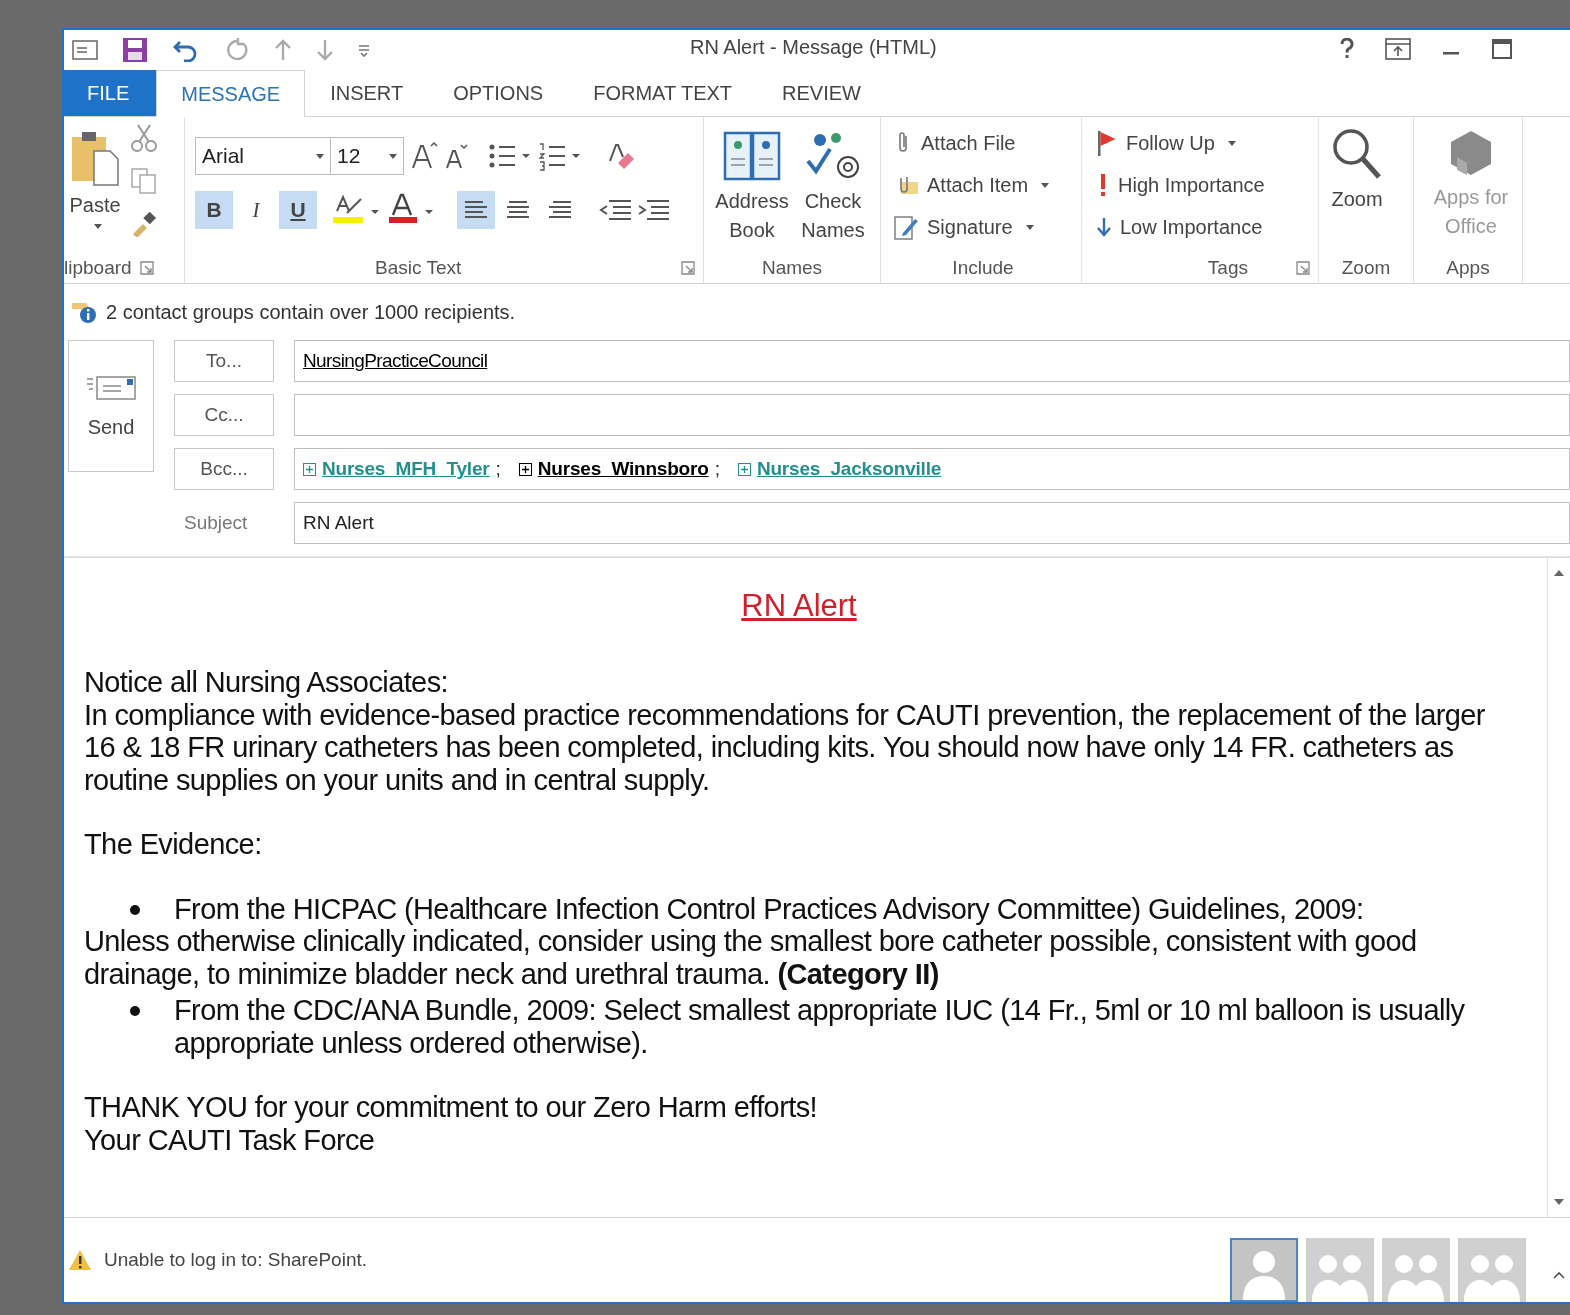 The height and width of the screenshot is (1315, 1570). What do you see at coordinates (983, 185) in the screenshot?
I see `attach-item-button: Attach Item` at bounding box center [983, 185].